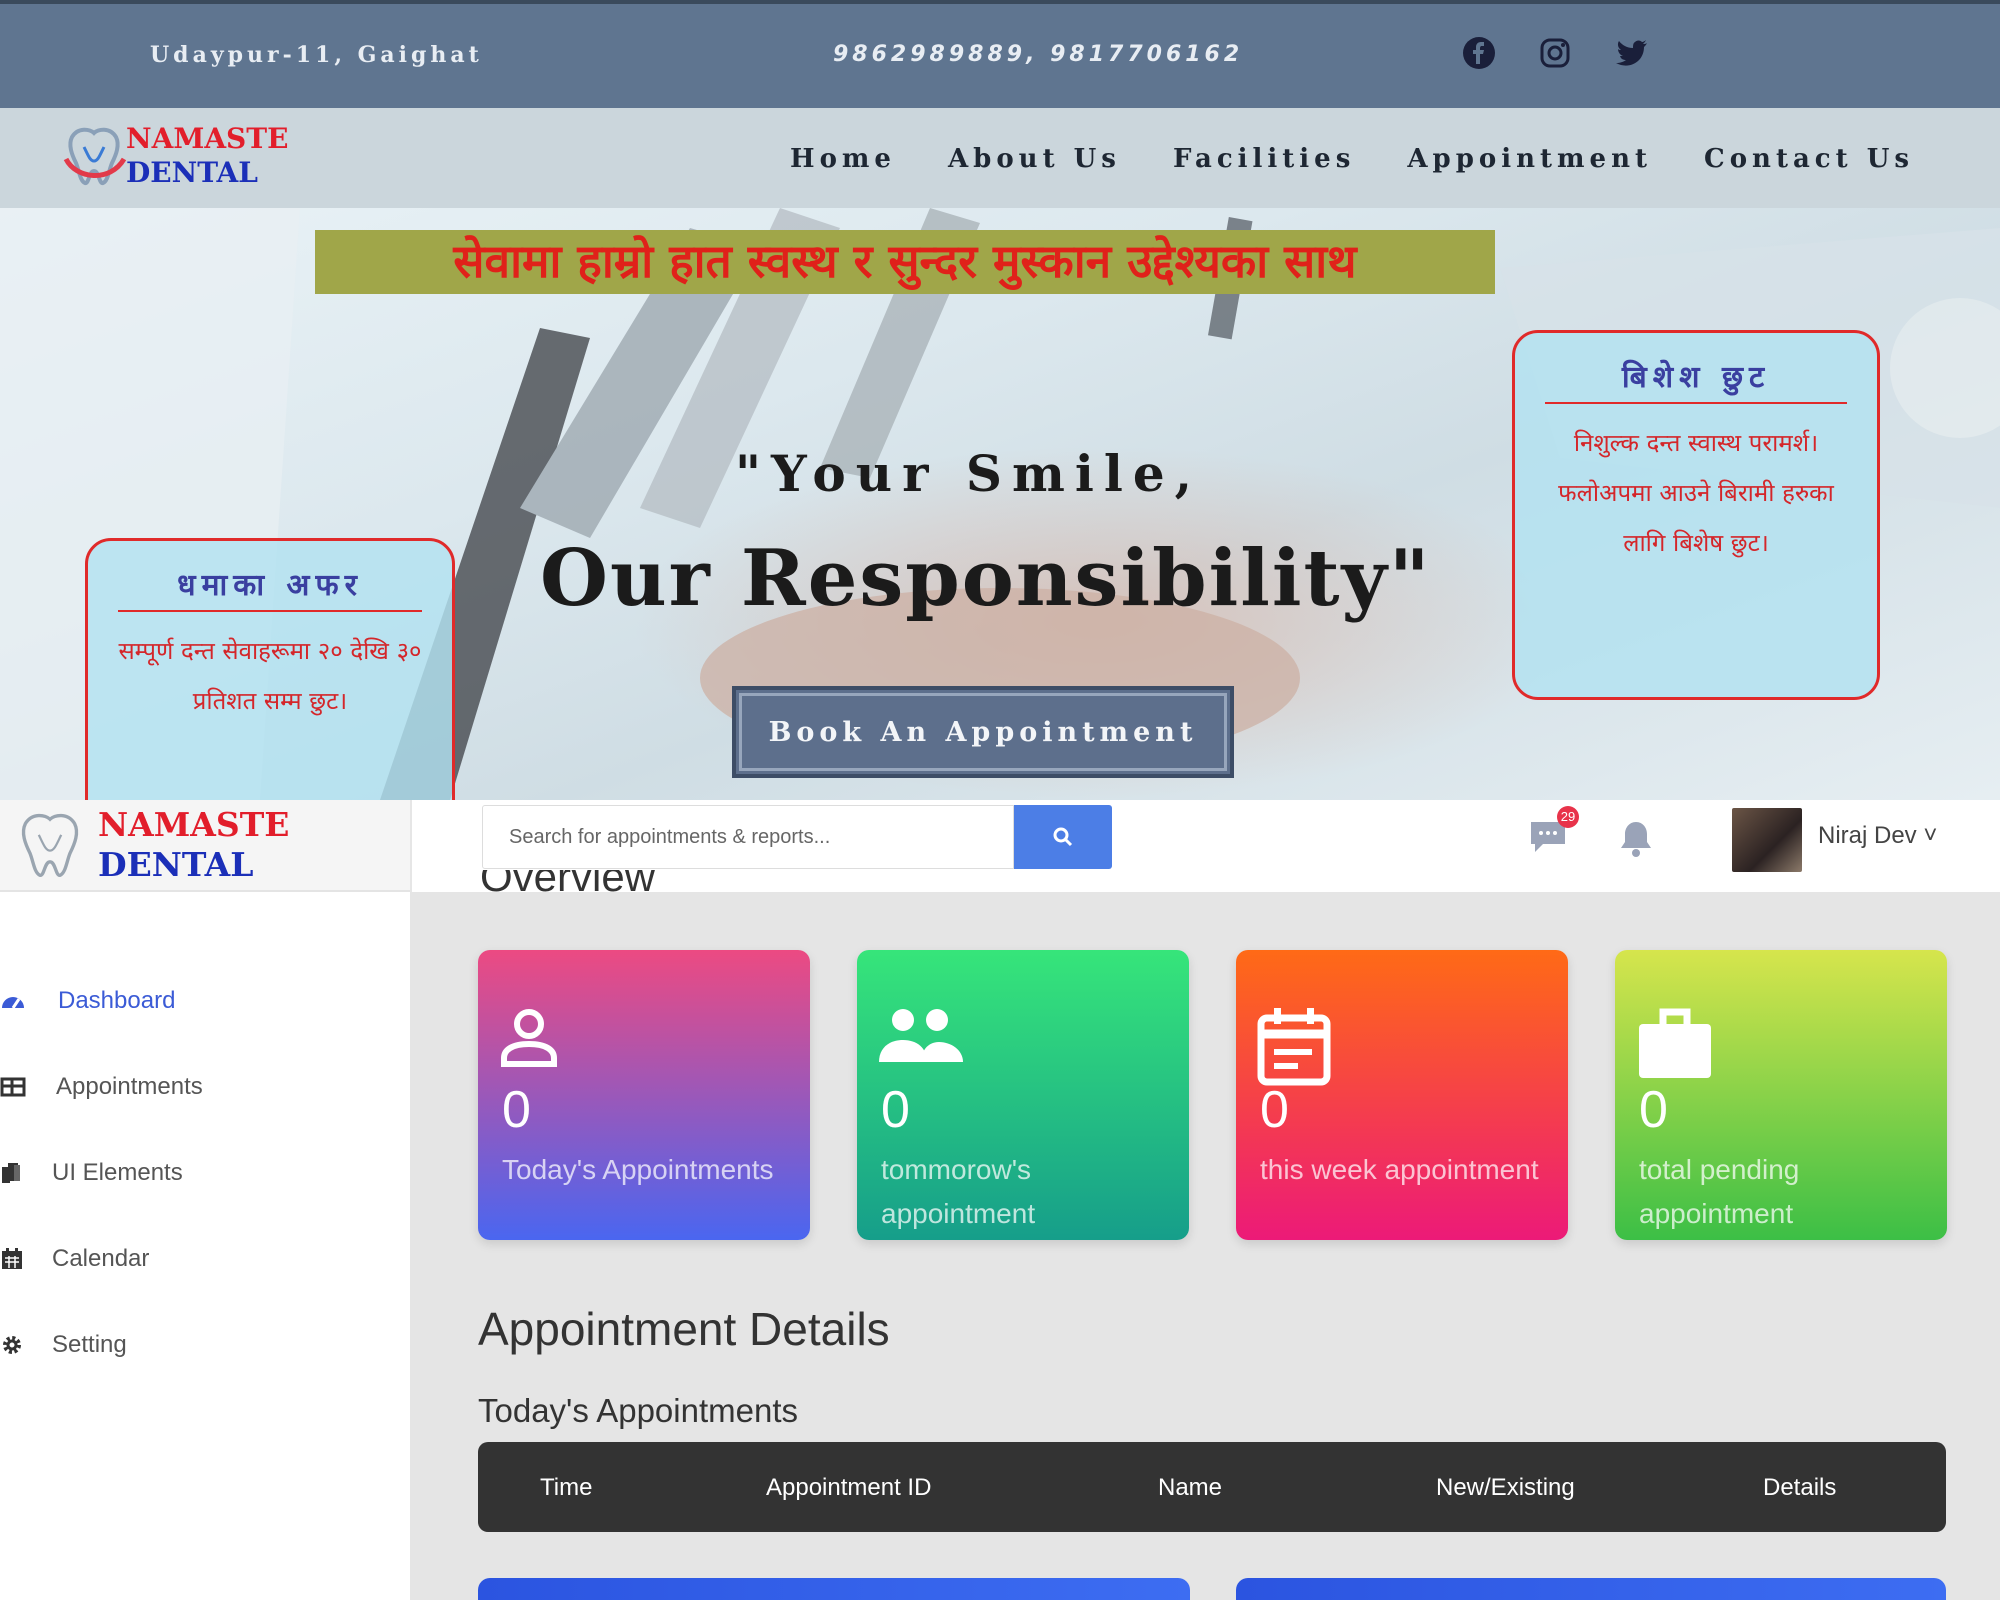  I want to click on appointment-details-heading: Appointment Details, so click(684, 1329).